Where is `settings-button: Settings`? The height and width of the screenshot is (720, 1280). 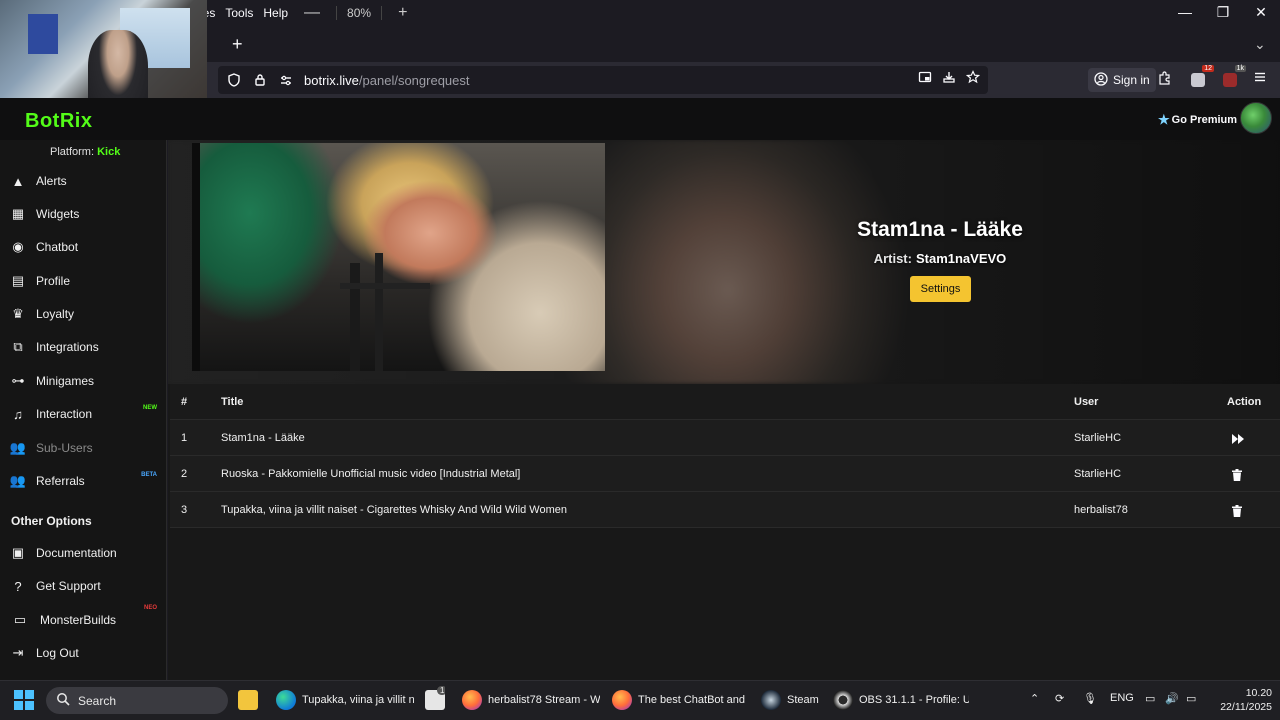
settings-button: Settings is located at coordinates (940, 289).